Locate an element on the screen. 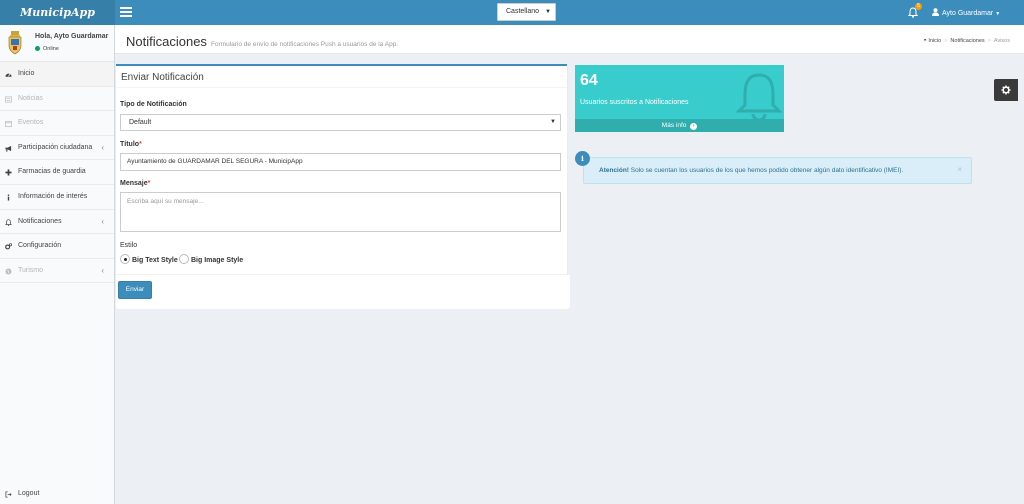 The height and width of the screenshot is (504, 1024). notifications-bell-icon: 5 is located at coordinates (914, 11).